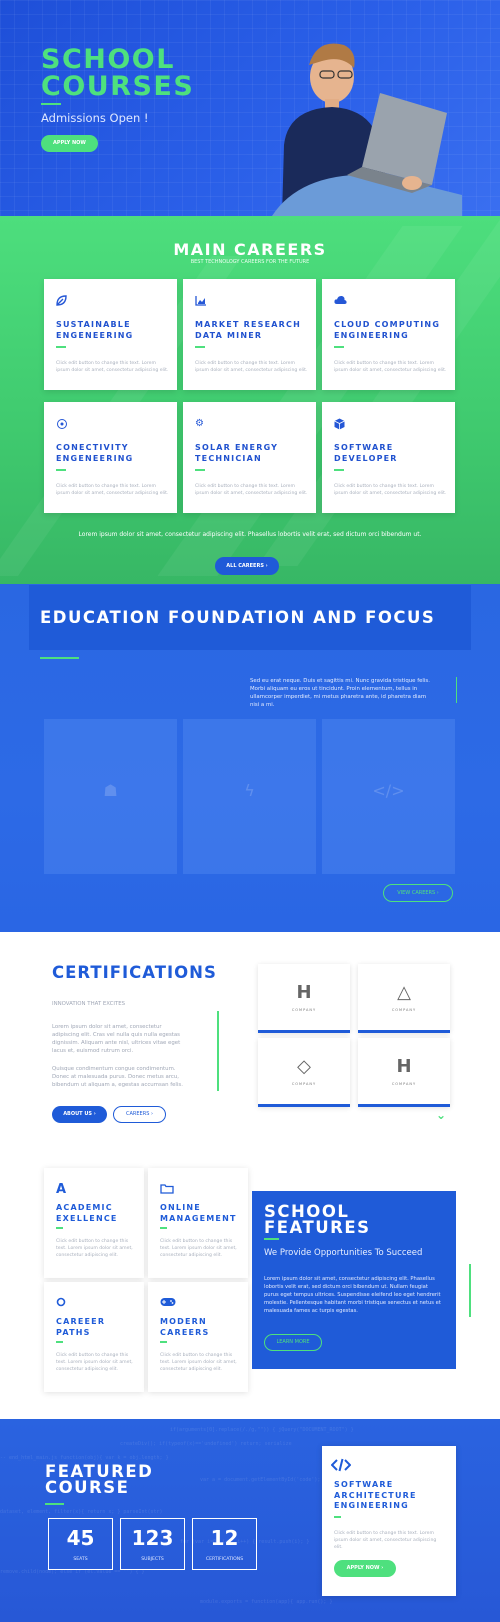 The height and width of the screenshot is (1622, 500). I want to click on certifications-subtitle: INNOVATION THAT EXCITES, so click(89, 1004).